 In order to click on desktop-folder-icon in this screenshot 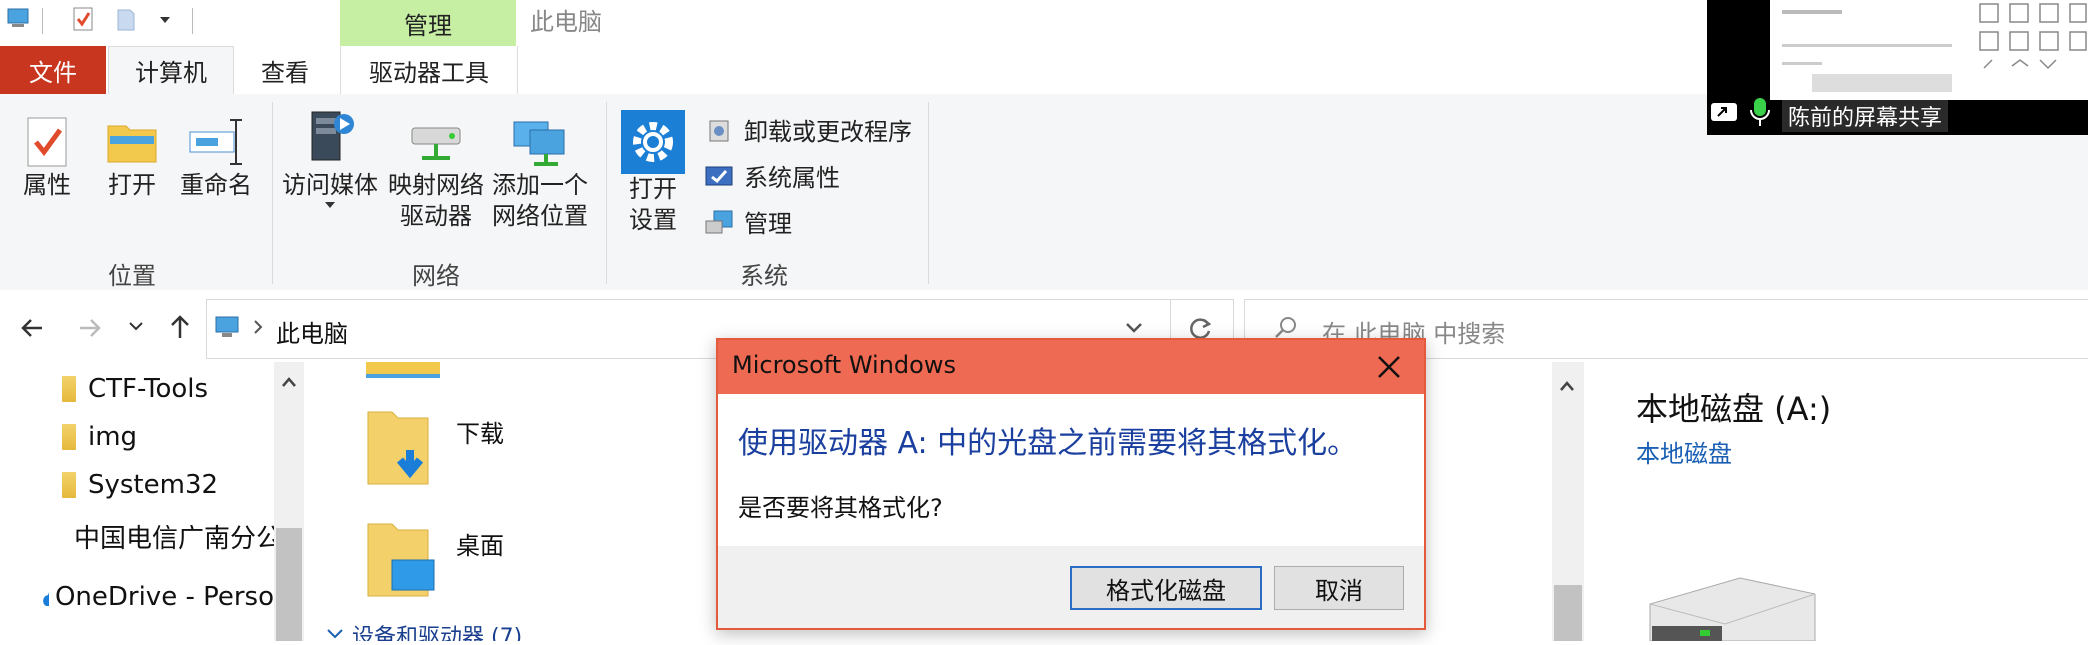, I will do `click(401, 560)`.